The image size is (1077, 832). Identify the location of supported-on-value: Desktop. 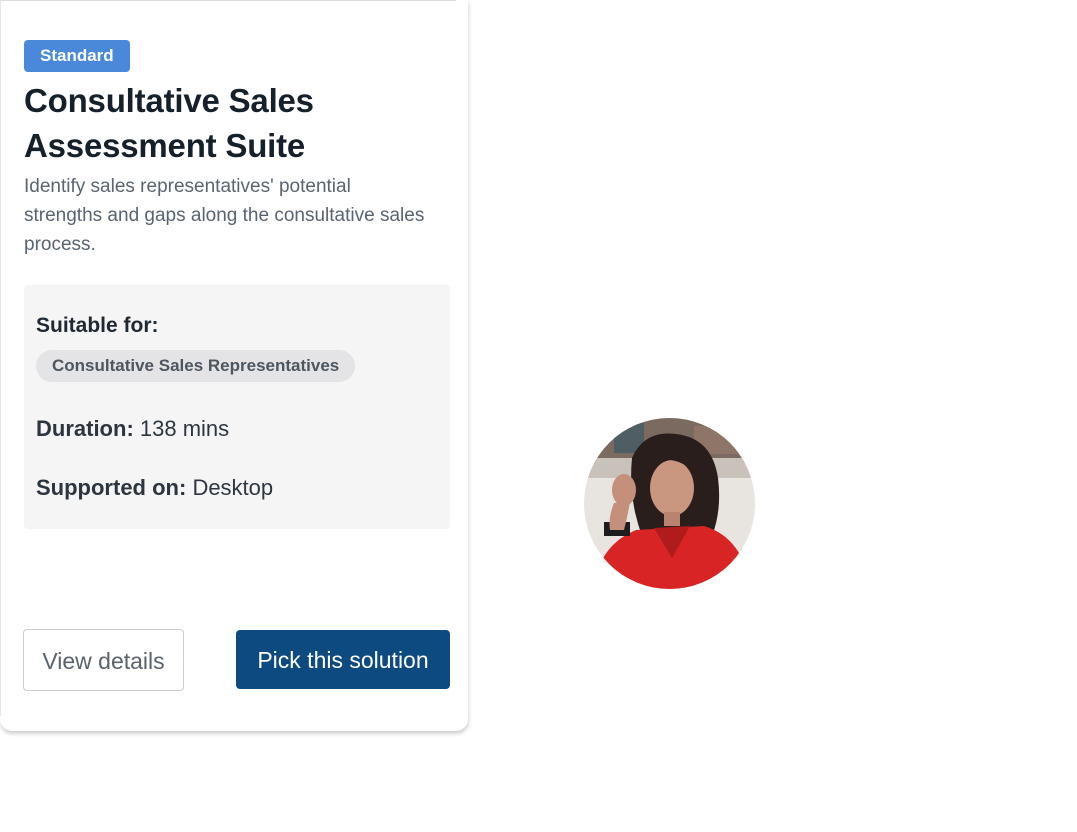
(233, 487).